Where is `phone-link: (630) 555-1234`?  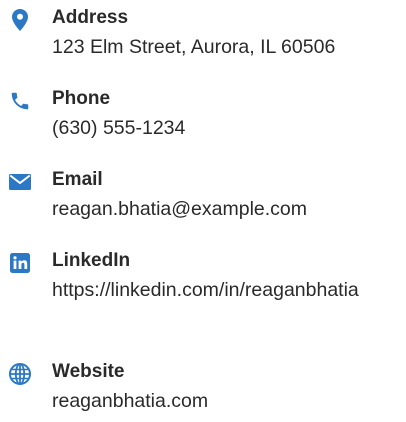 phone-link: (630) 555-1234 is located at coordinates (222, 128).